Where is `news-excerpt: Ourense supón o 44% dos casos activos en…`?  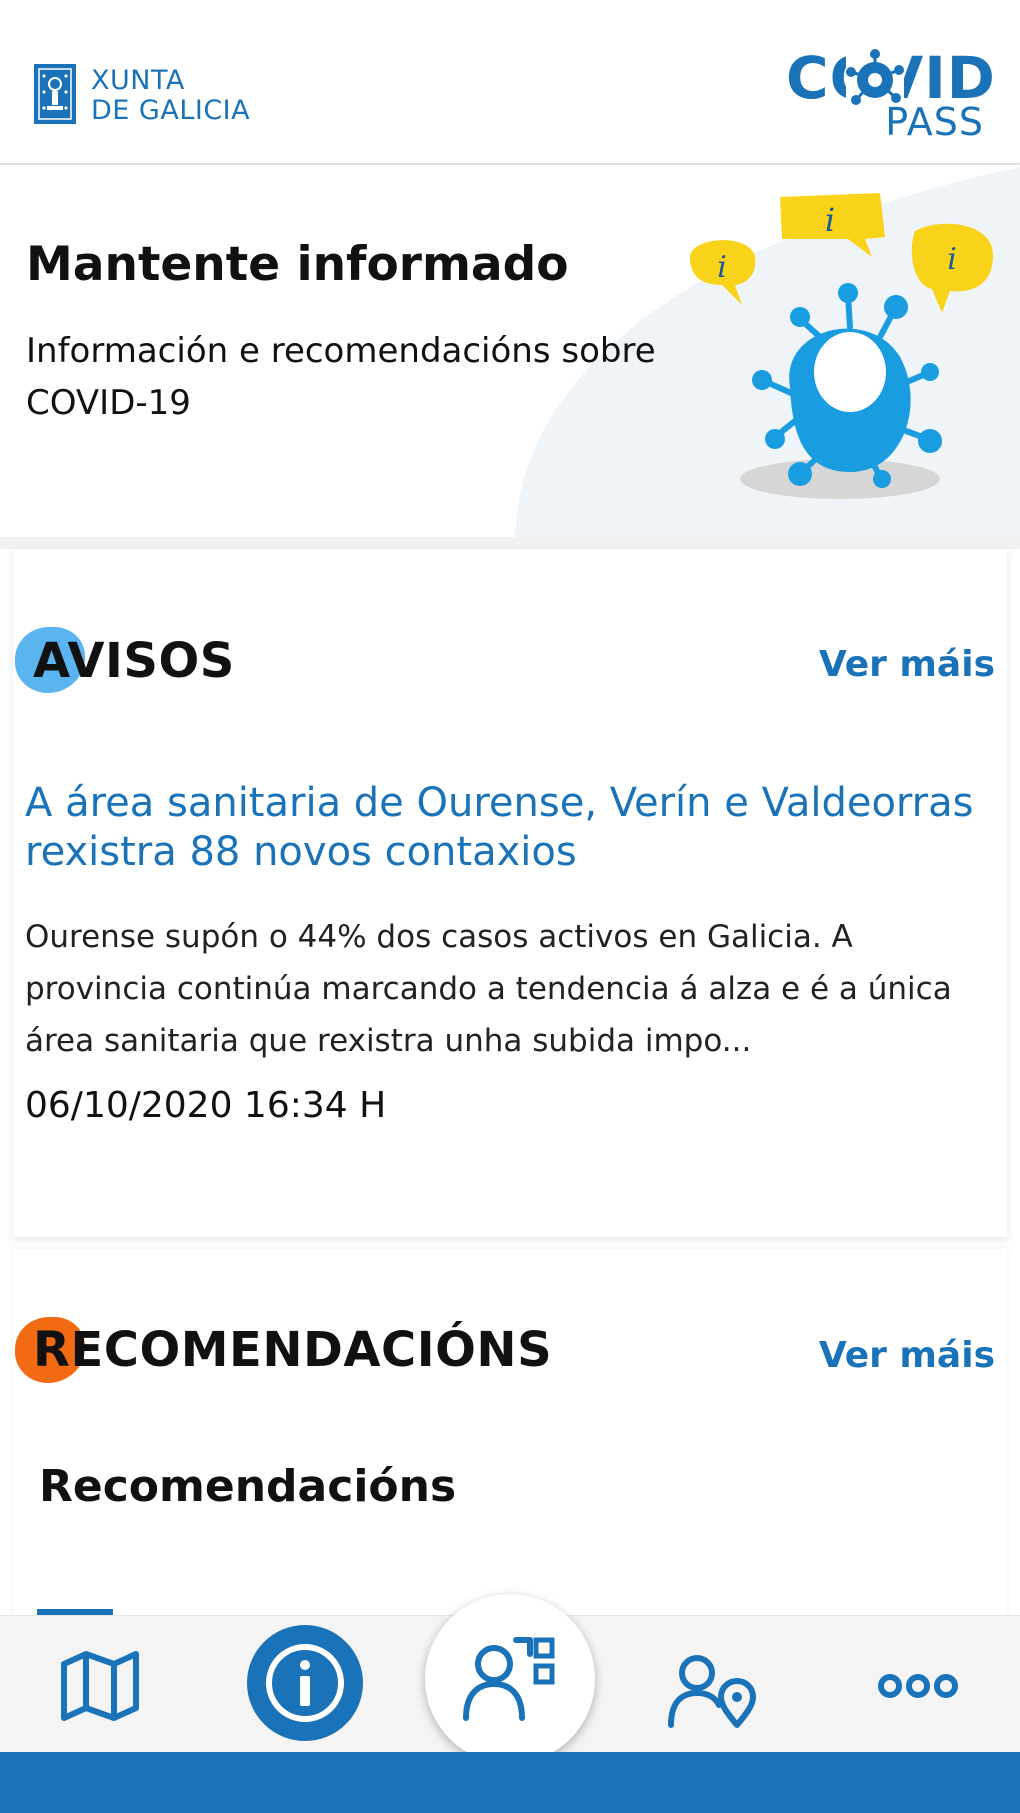
news-excerpt: Ourense supón o 44% dos casos activos en… is located at coordinates (488, 989).